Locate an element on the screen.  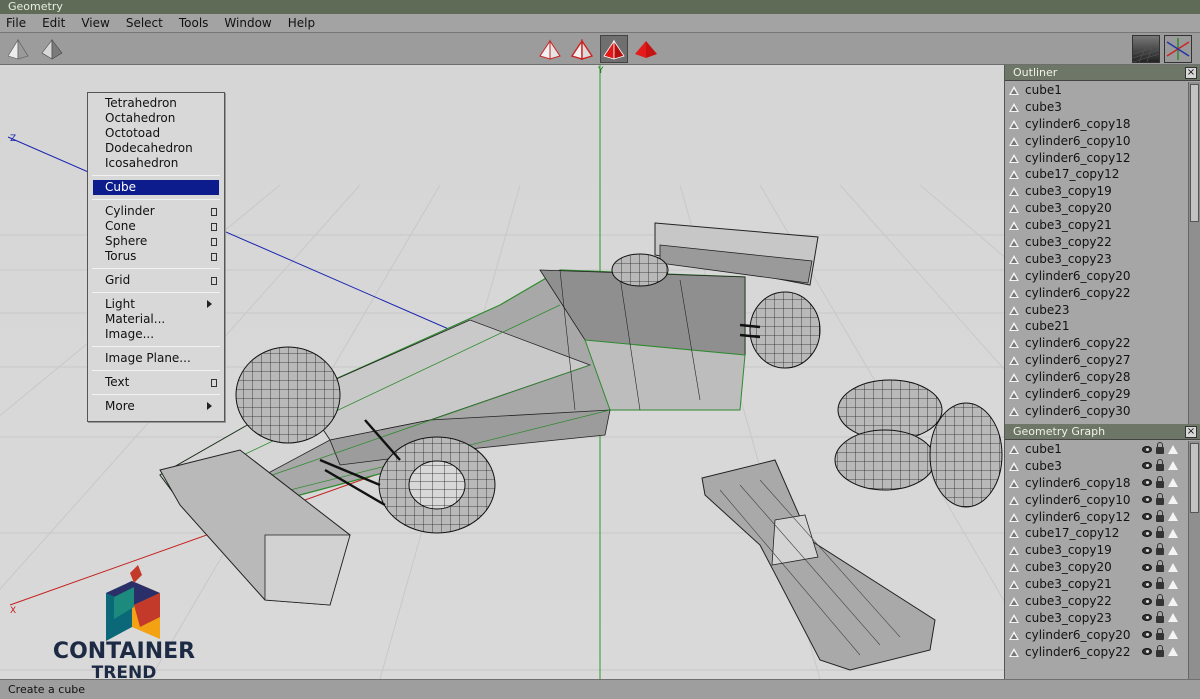
menu-more: More is located at coordinates (156, 406).